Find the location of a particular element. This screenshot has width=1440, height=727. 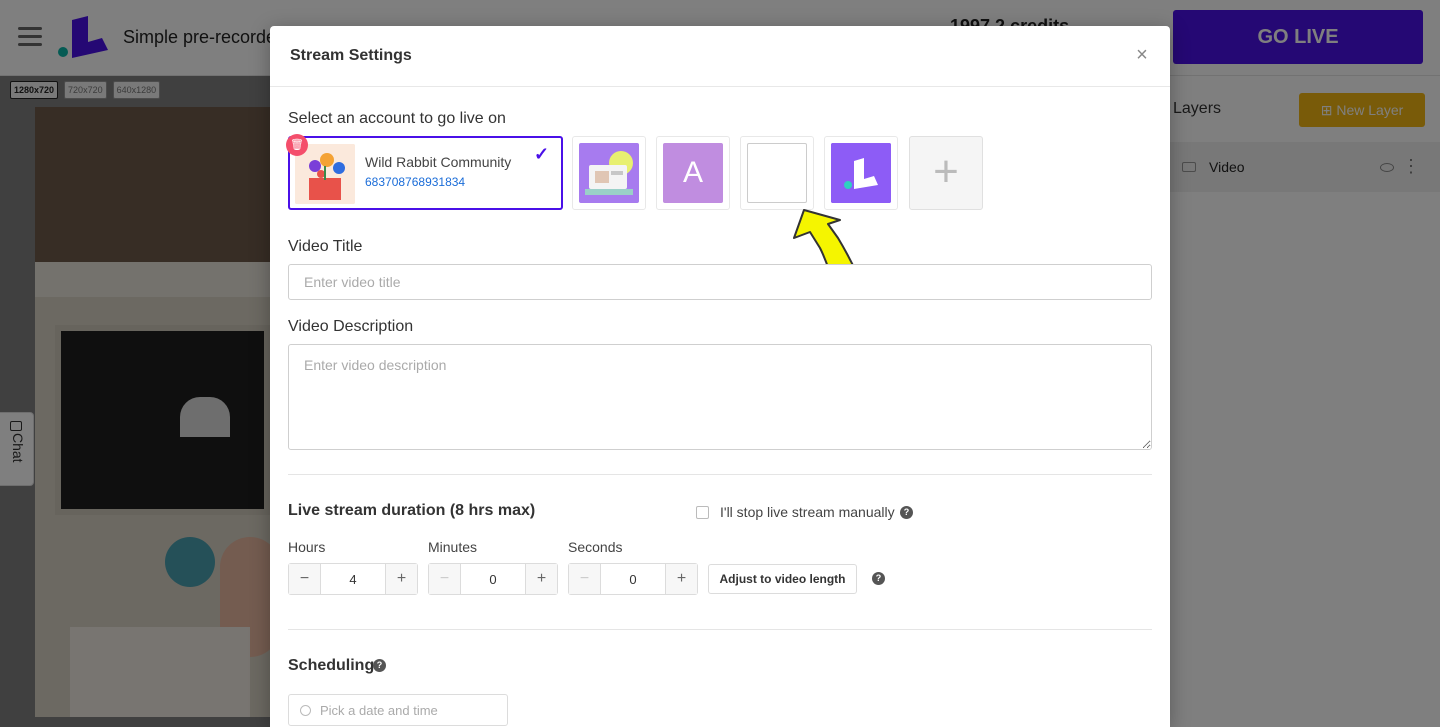

date-time-picker: Pick a date and time is located at coordinates (398, 710).